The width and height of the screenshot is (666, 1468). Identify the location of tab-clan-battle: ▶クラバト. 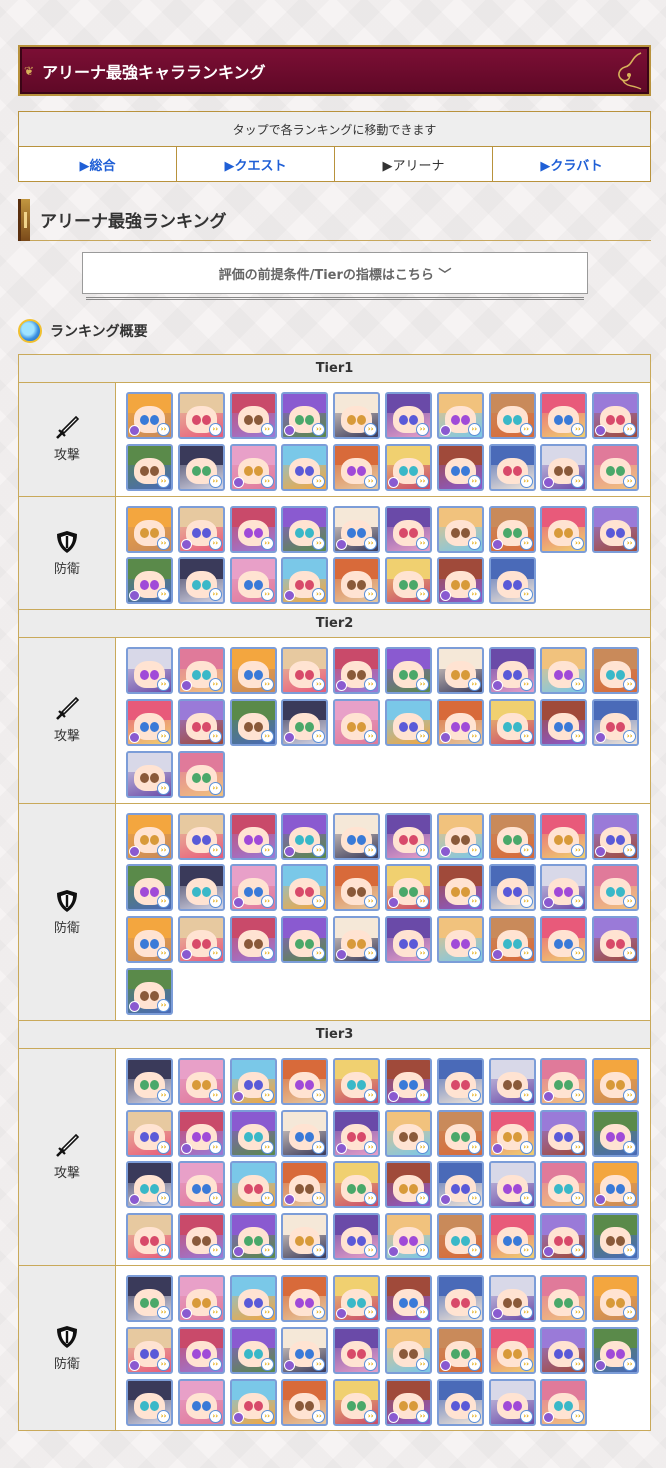
(571, 164).